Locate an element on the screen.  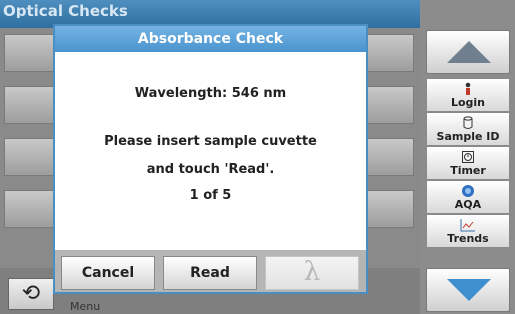
scroll-down-button is located at coordinates (468, 290).